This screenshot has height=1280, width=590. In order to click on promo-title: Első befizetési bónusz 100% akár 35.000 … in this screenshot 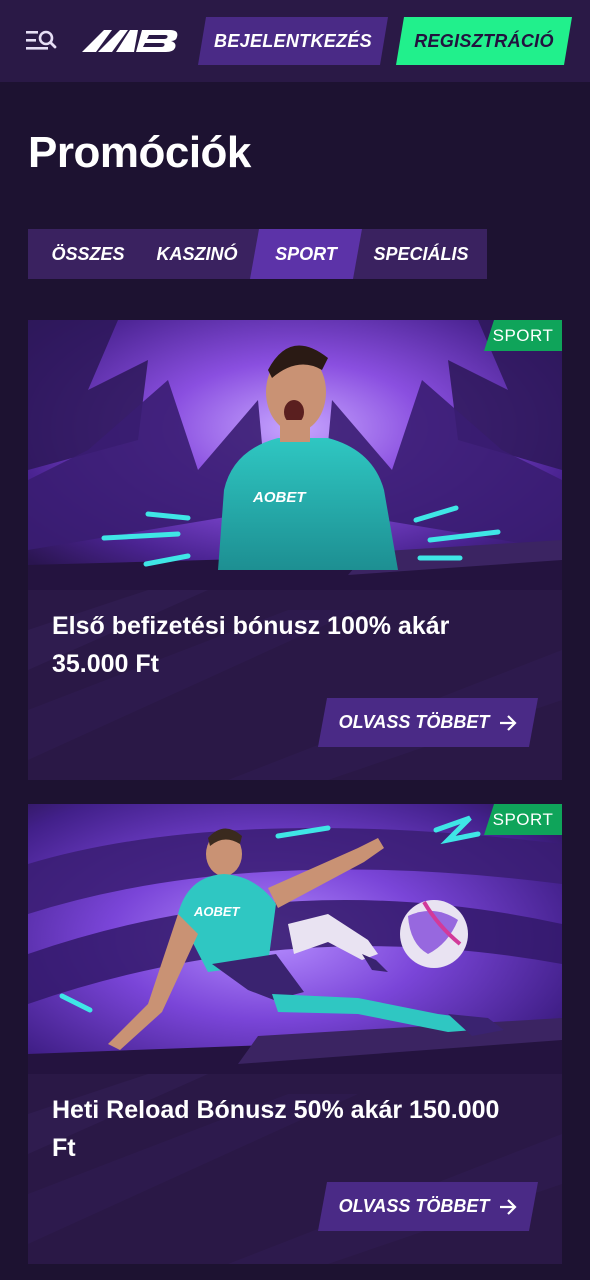, I will do `click(251, 645)`.